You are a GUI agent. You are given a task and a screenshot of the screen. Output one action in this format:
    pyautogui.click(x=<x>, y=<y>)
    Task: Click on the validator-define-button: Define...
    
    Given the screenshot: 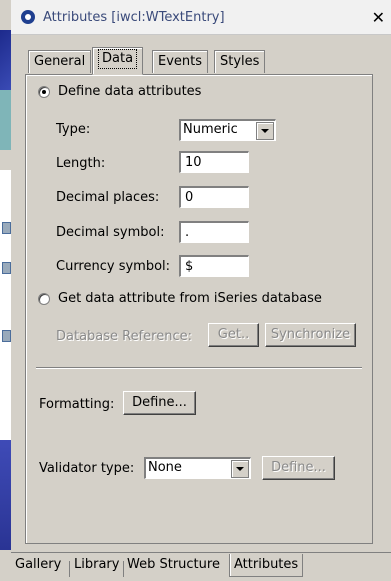 What is the action you would take?
    pyautogui.click(x=298, y=468)
    